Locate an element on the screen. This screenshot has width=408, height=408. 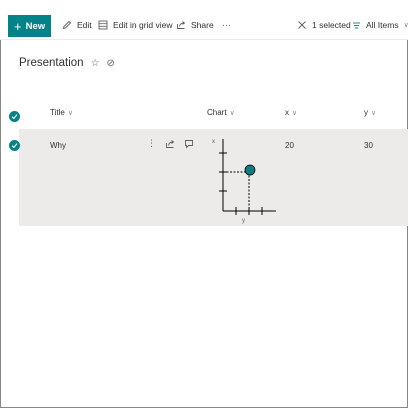
selected-count-label: 1 selected is located at coordinates (331, 25).